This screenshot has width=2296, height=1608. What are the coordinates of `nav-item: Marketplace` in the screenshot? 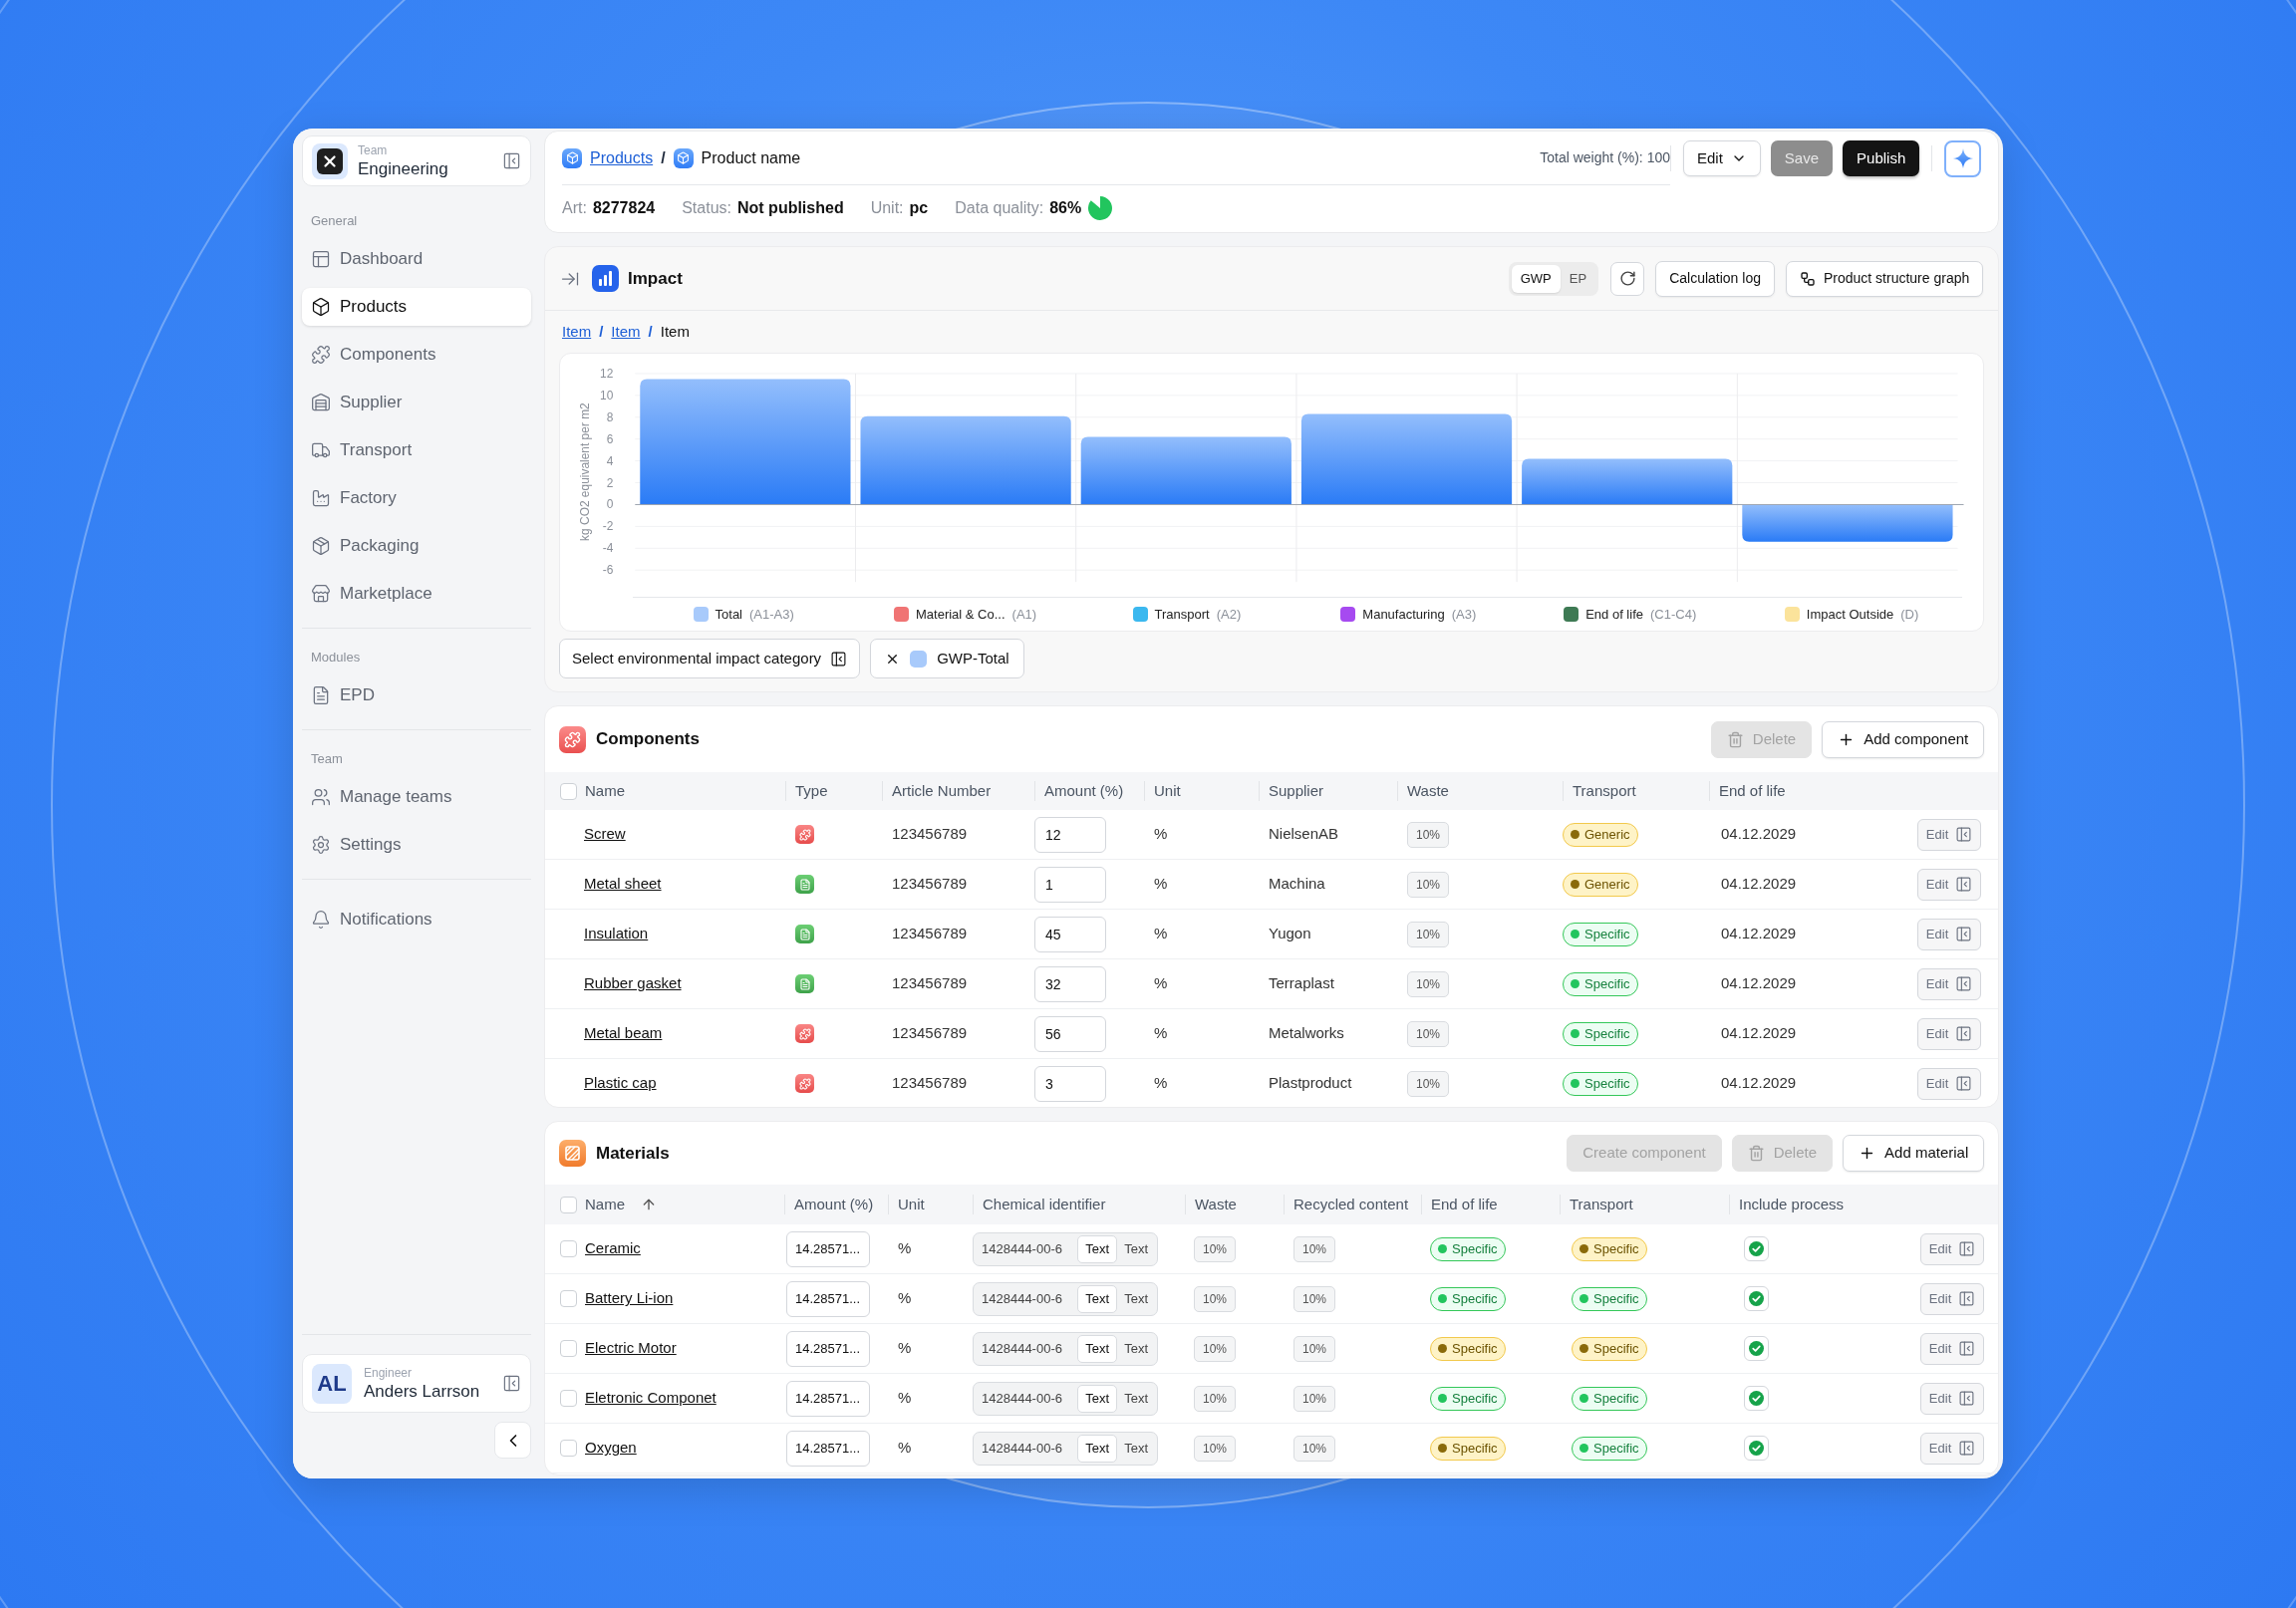 It's located at (416, 594).